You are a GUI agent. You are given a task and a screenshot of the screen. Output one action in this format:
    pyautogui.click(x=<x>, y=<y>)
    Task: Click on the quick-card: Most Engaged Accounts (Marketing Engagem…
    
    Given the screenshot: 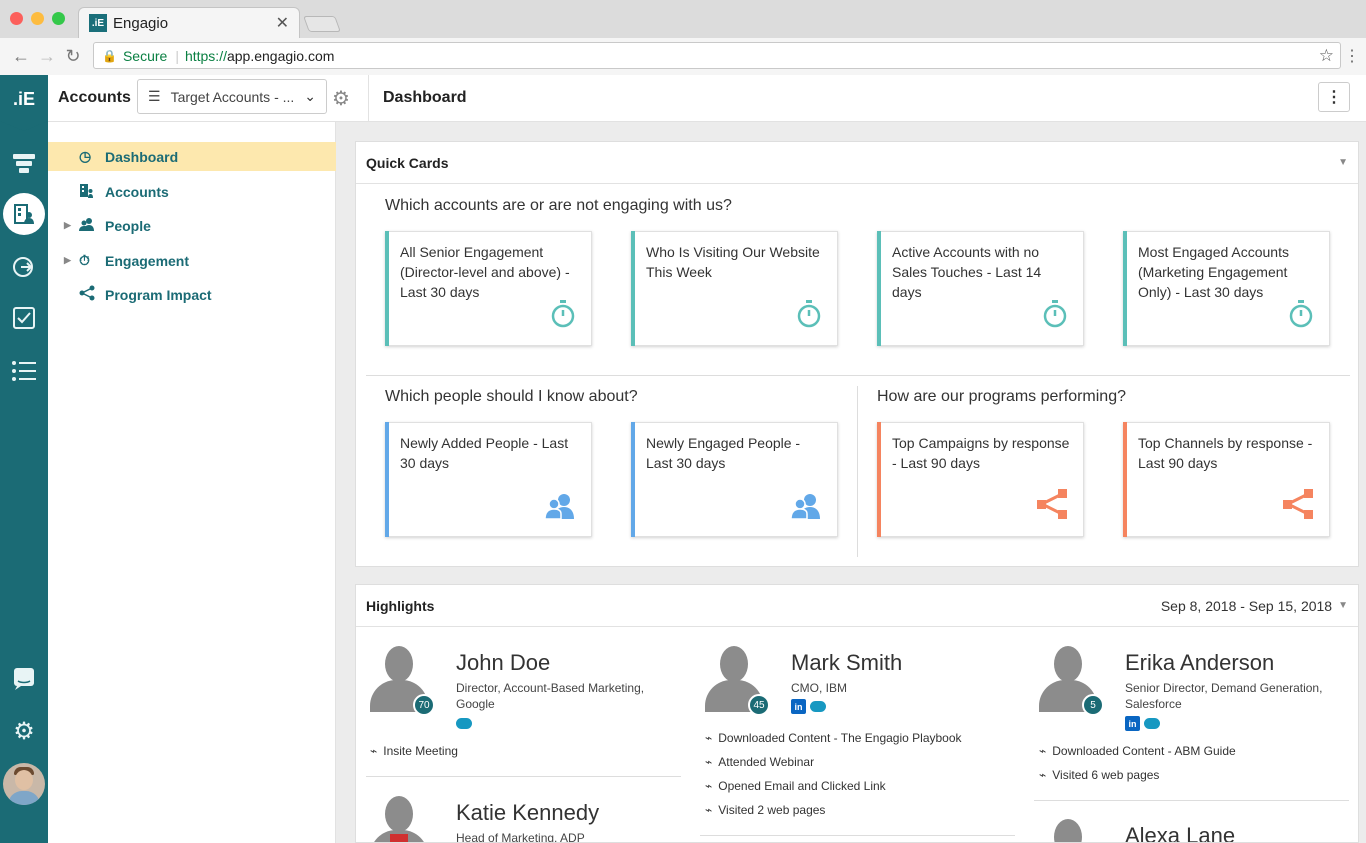 What is the action you would take?
    pyautogui.click(x=1226, y=288)
    